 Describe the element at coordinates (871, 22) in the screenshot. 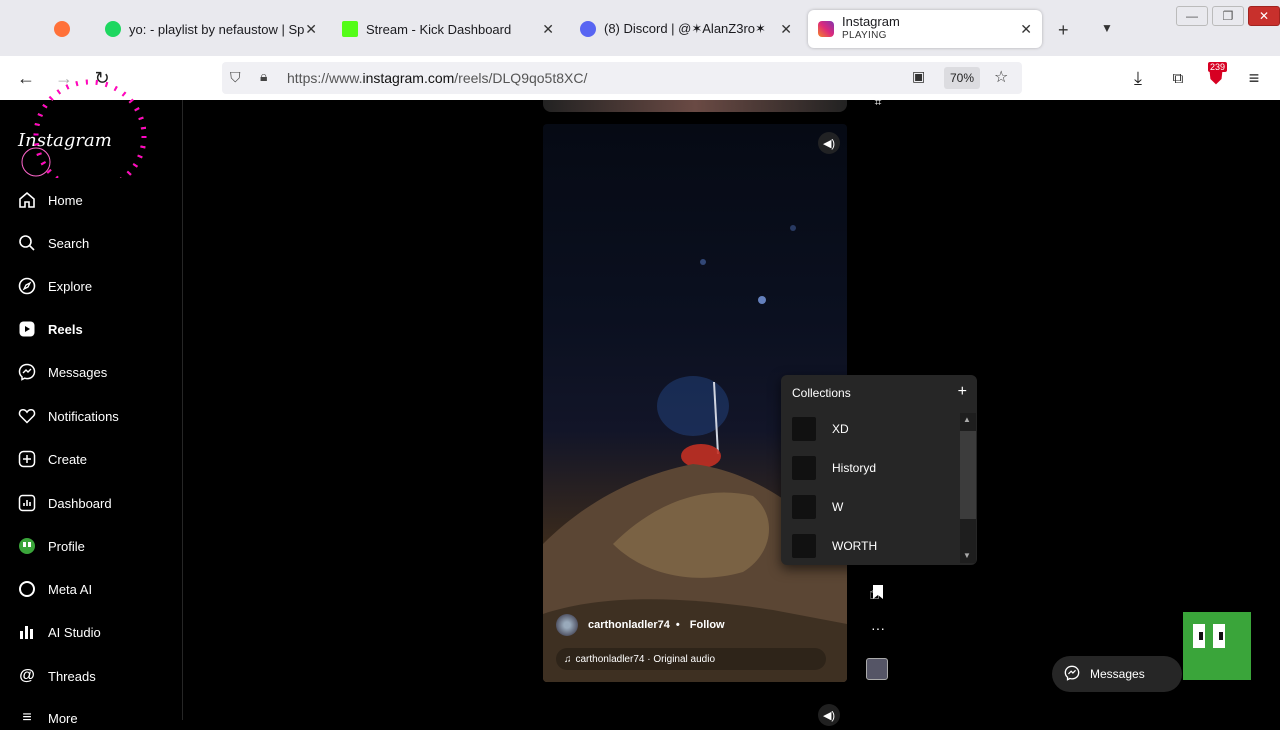

I see `tab-title: Instagram` at that location.